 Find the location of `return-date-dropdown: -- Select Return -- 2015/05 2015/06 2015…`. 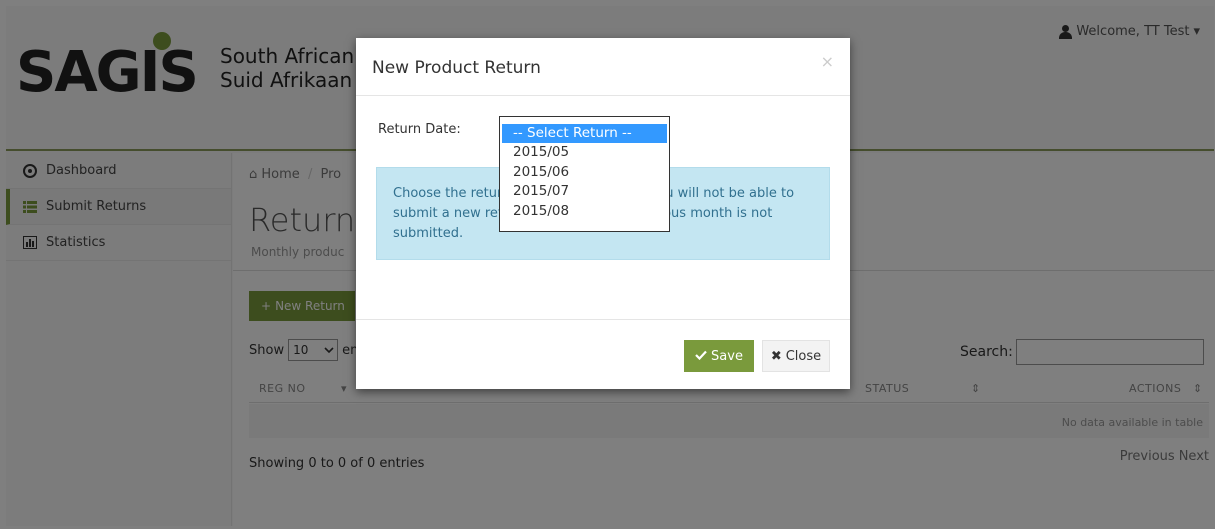

return-date-dropdown: -- Select Return -- 2015/05 2015/06 2015… is located at coordinates (584, 174).